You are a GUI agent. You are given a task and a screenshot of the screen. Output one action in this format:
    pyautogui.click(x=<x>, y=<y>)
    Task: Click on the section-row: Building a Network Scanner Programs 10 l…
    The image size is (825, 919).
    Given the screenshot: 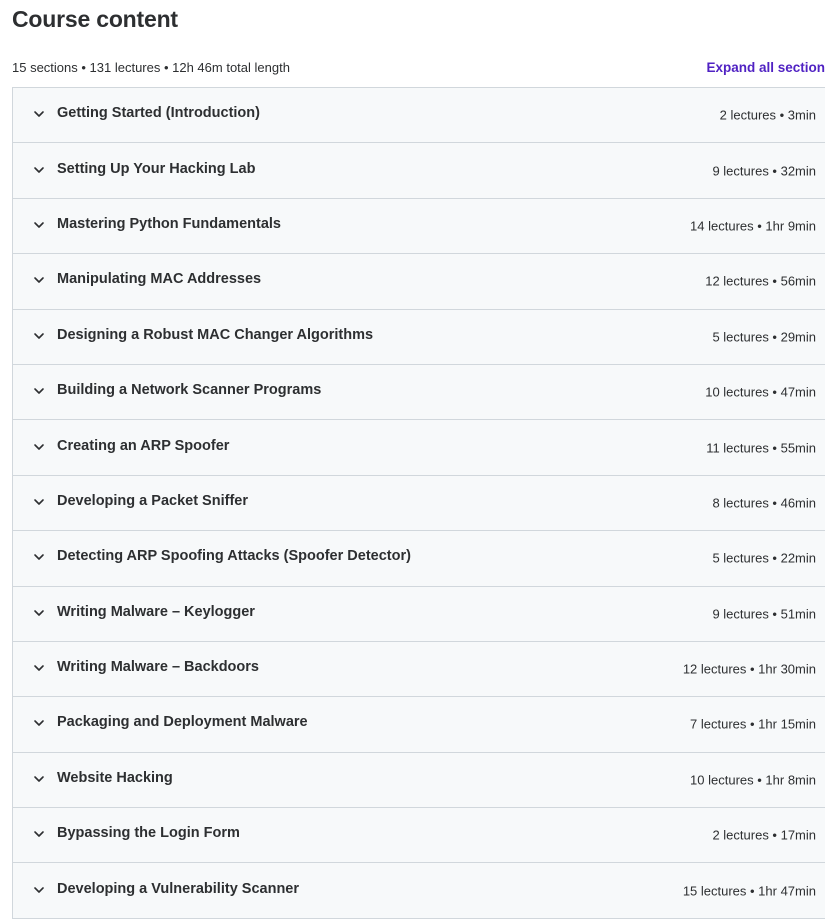 What is the action you would take?
    pyautogui.click(x=419, y=392)
    